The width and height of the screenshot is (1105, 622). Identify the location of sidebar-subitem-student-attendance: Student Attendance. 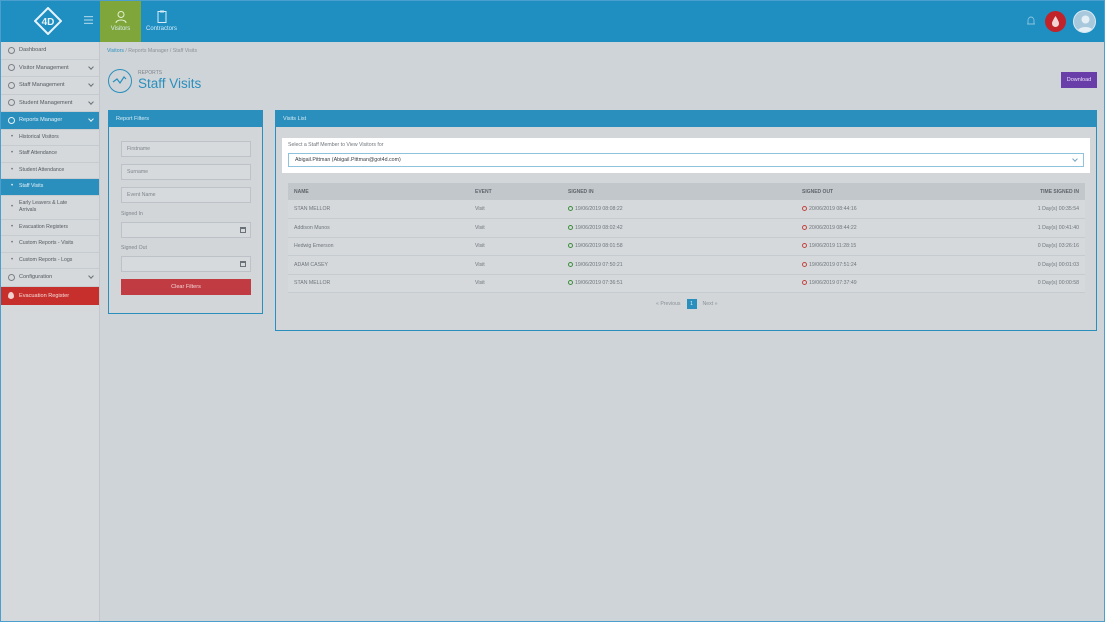
(50, 171).